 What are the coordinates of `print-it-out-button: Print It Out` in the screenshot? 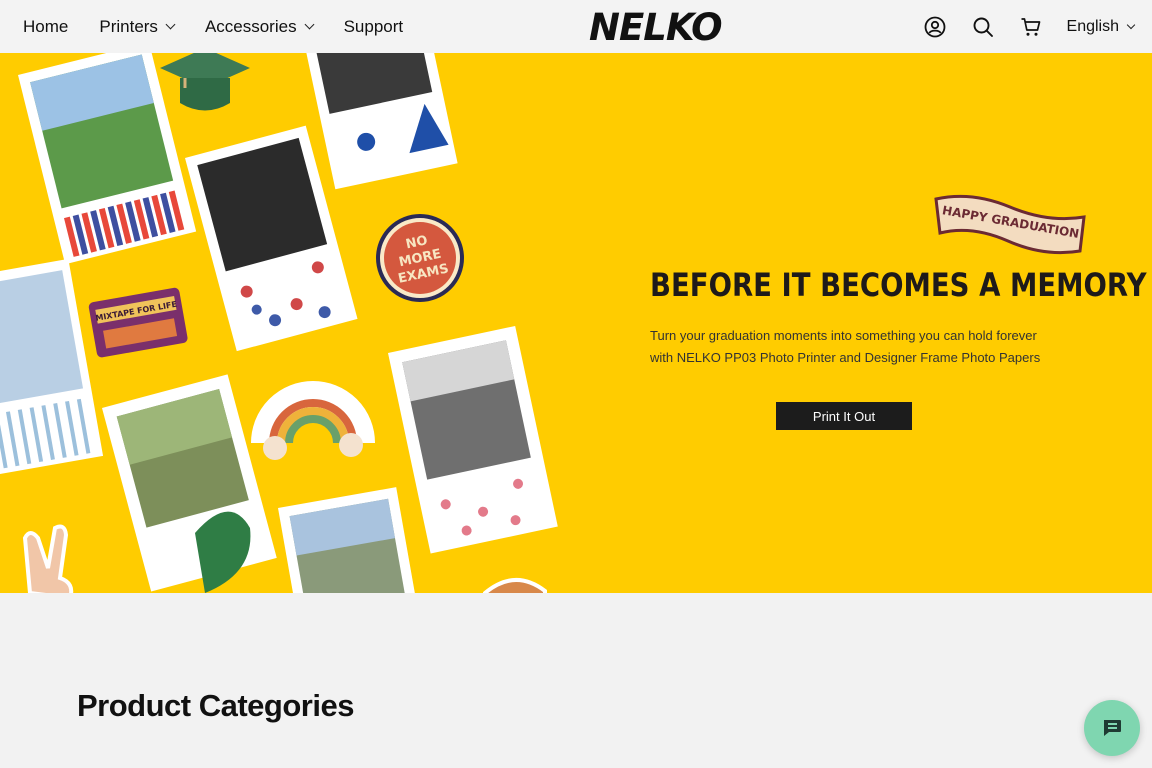 It's located at (844, 416).